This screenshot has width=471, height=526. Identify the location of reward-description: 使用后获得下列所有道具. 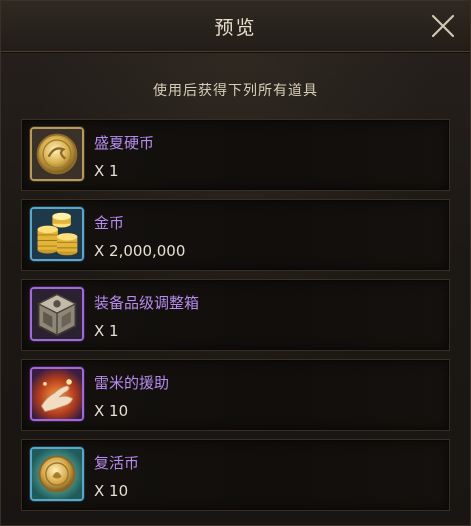
(235, 91).